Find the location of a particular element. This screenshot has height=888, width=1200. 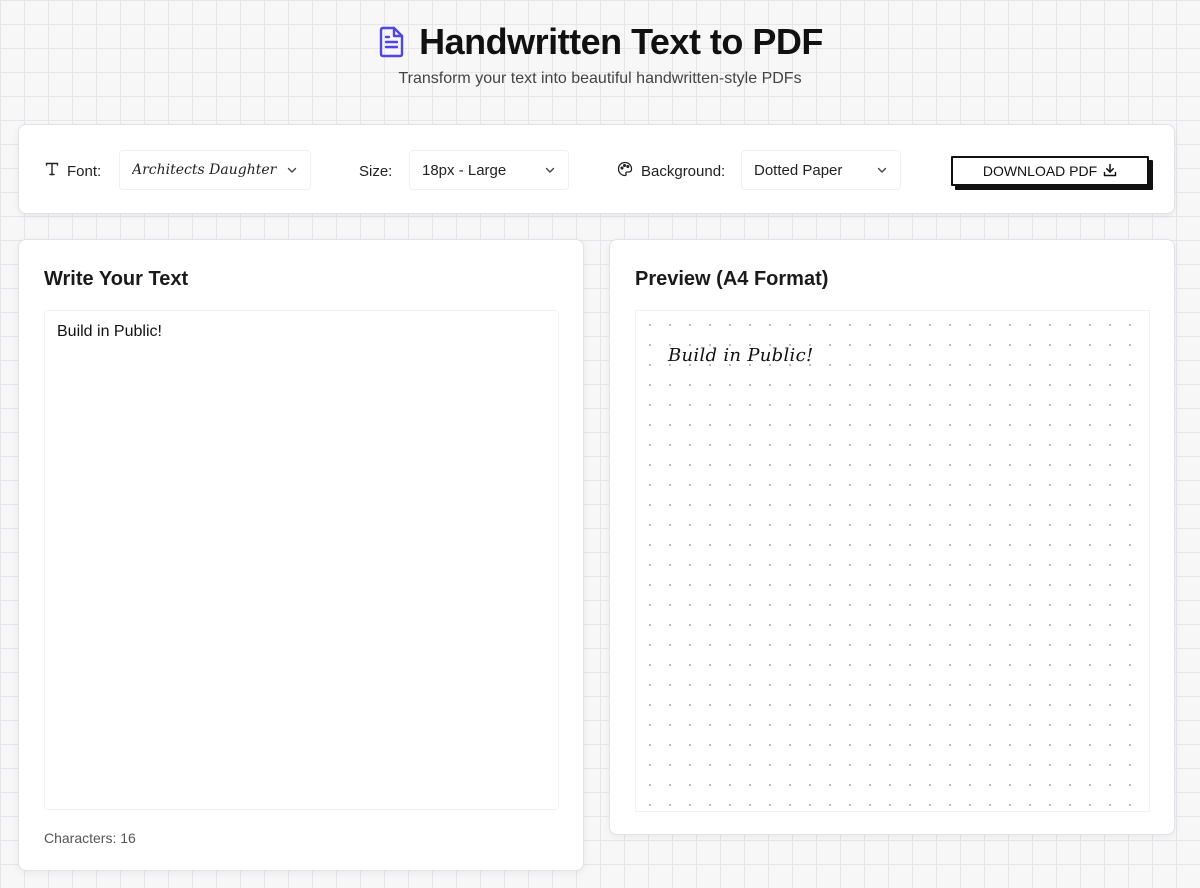

page-title: Handwritten Text to PDF is located at coordinates (621, 41).